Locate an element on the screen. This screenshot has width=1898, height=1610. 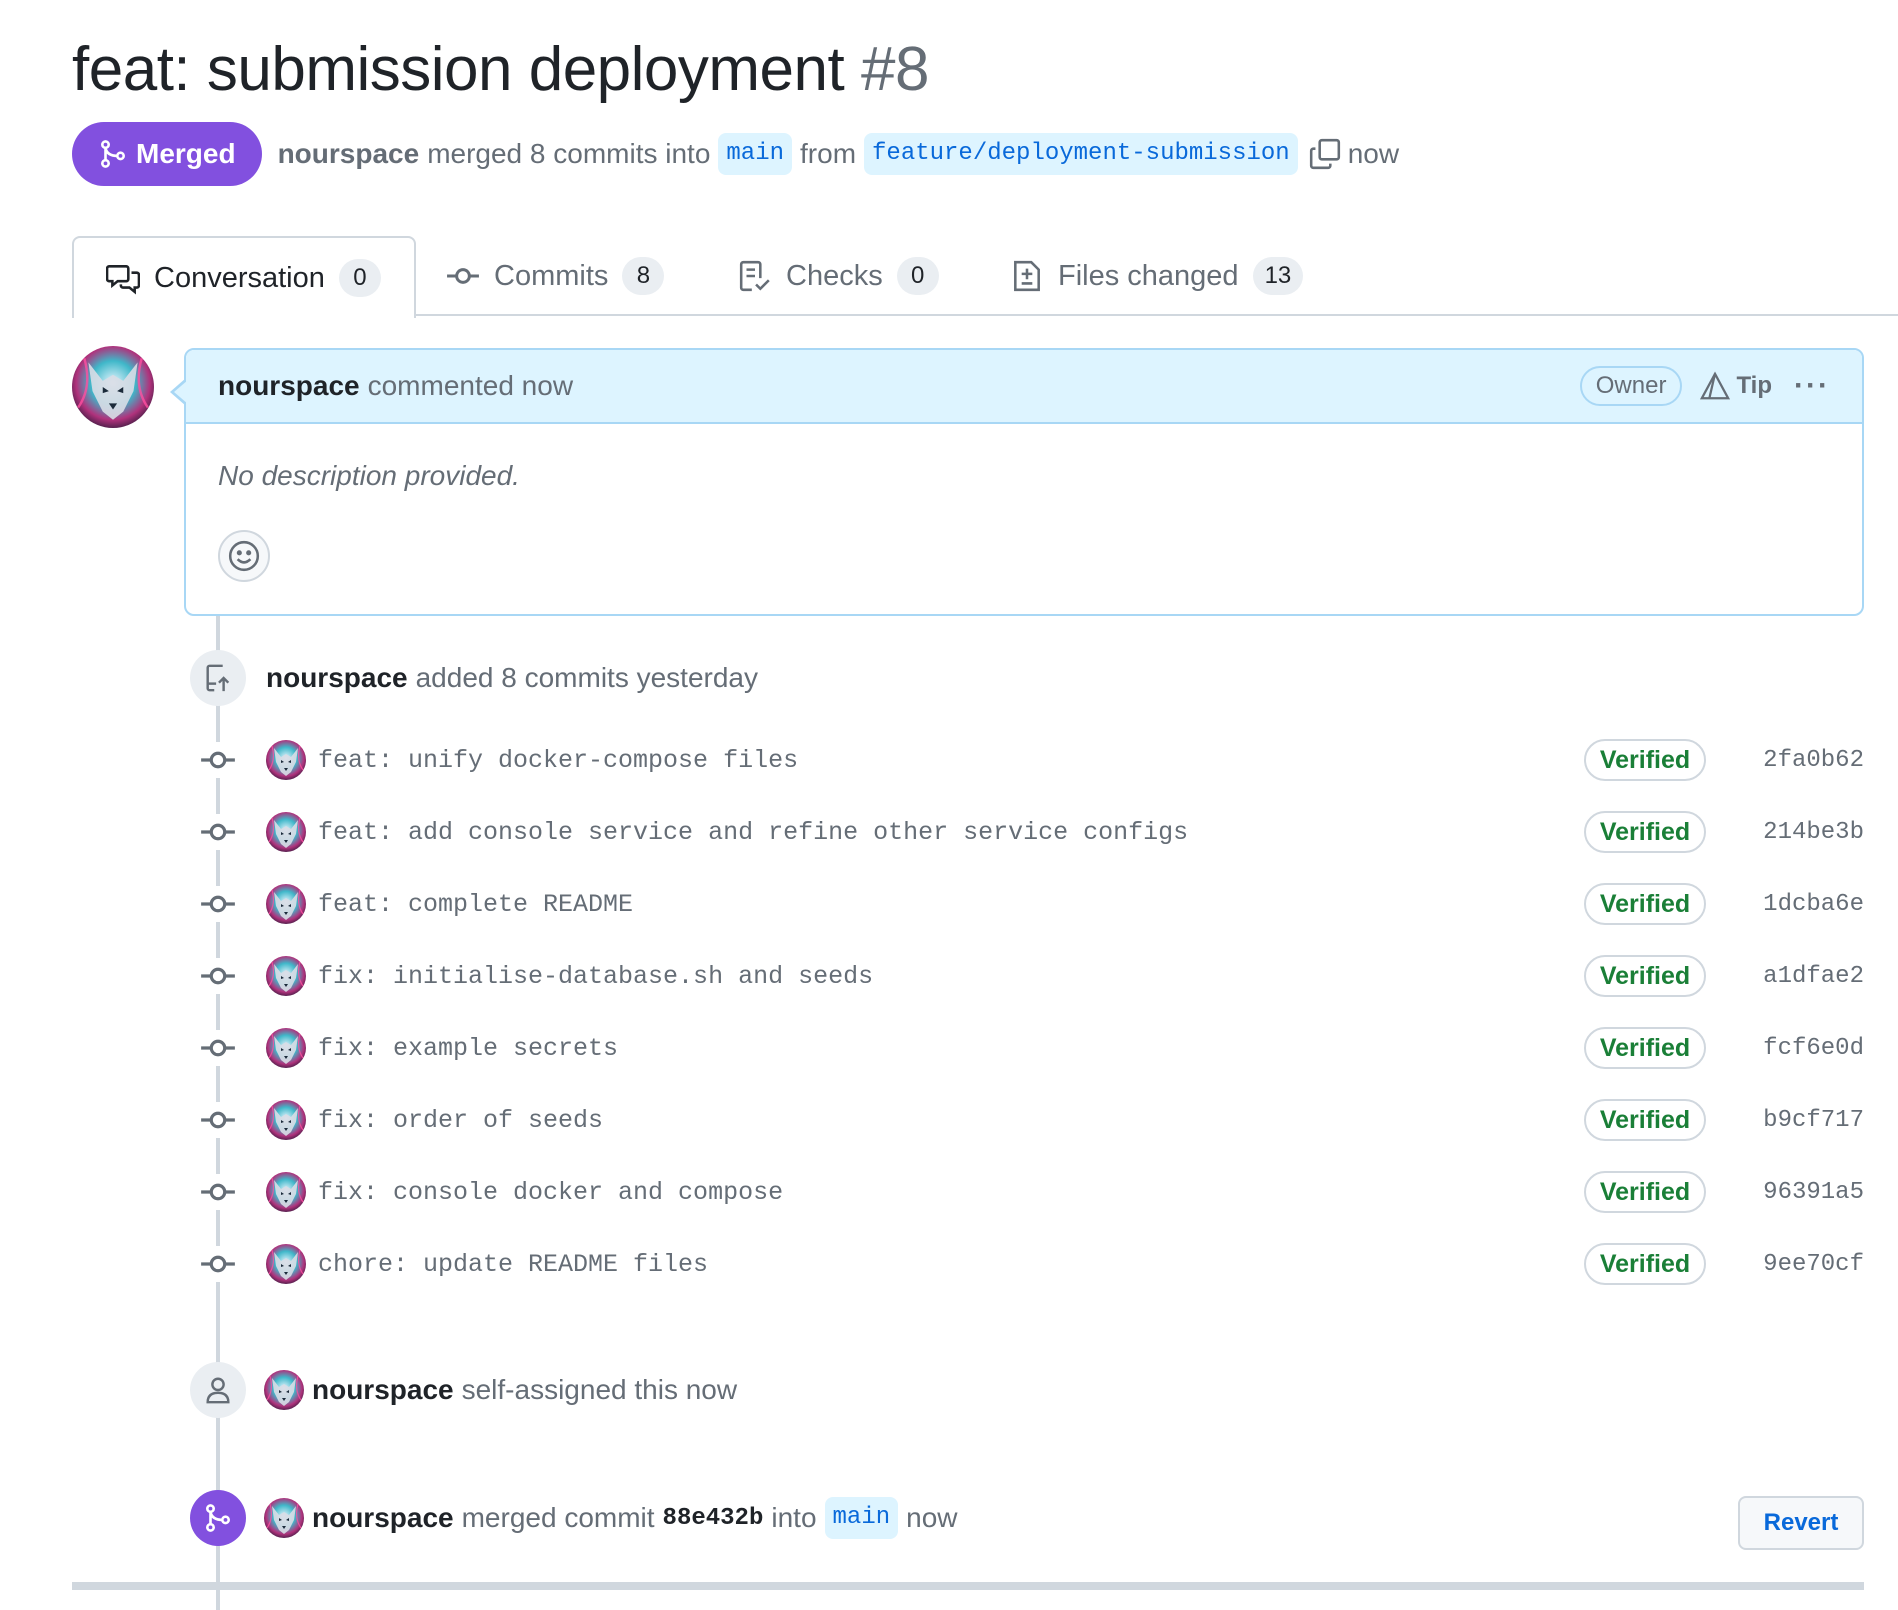
repo-push-badge is located at coordinates (218, 678).